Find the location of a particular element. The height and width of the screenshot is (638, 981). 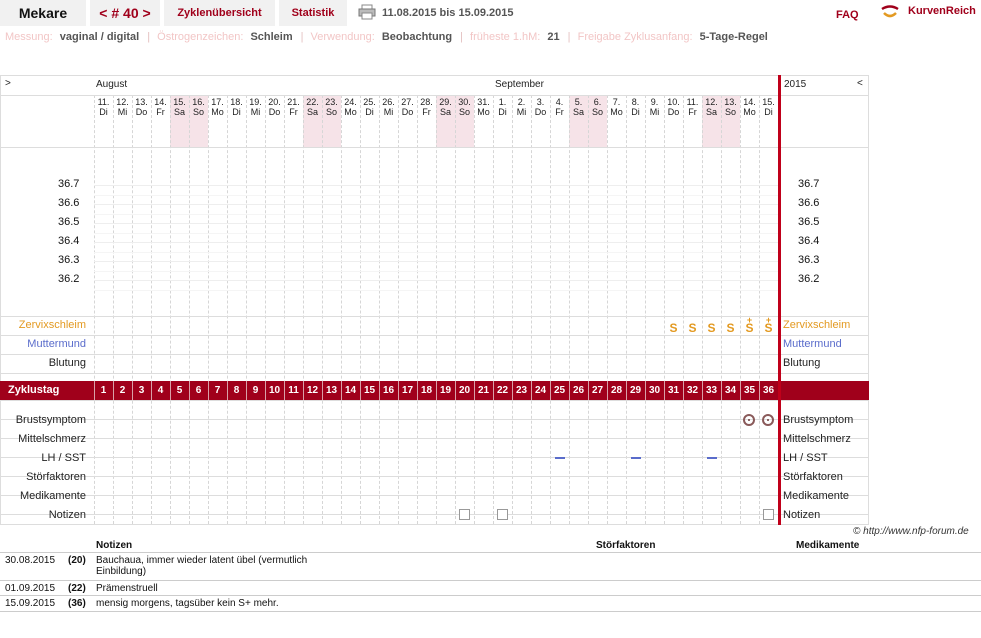

cycle-day-number: 30 is located at coordinates (654, 390).